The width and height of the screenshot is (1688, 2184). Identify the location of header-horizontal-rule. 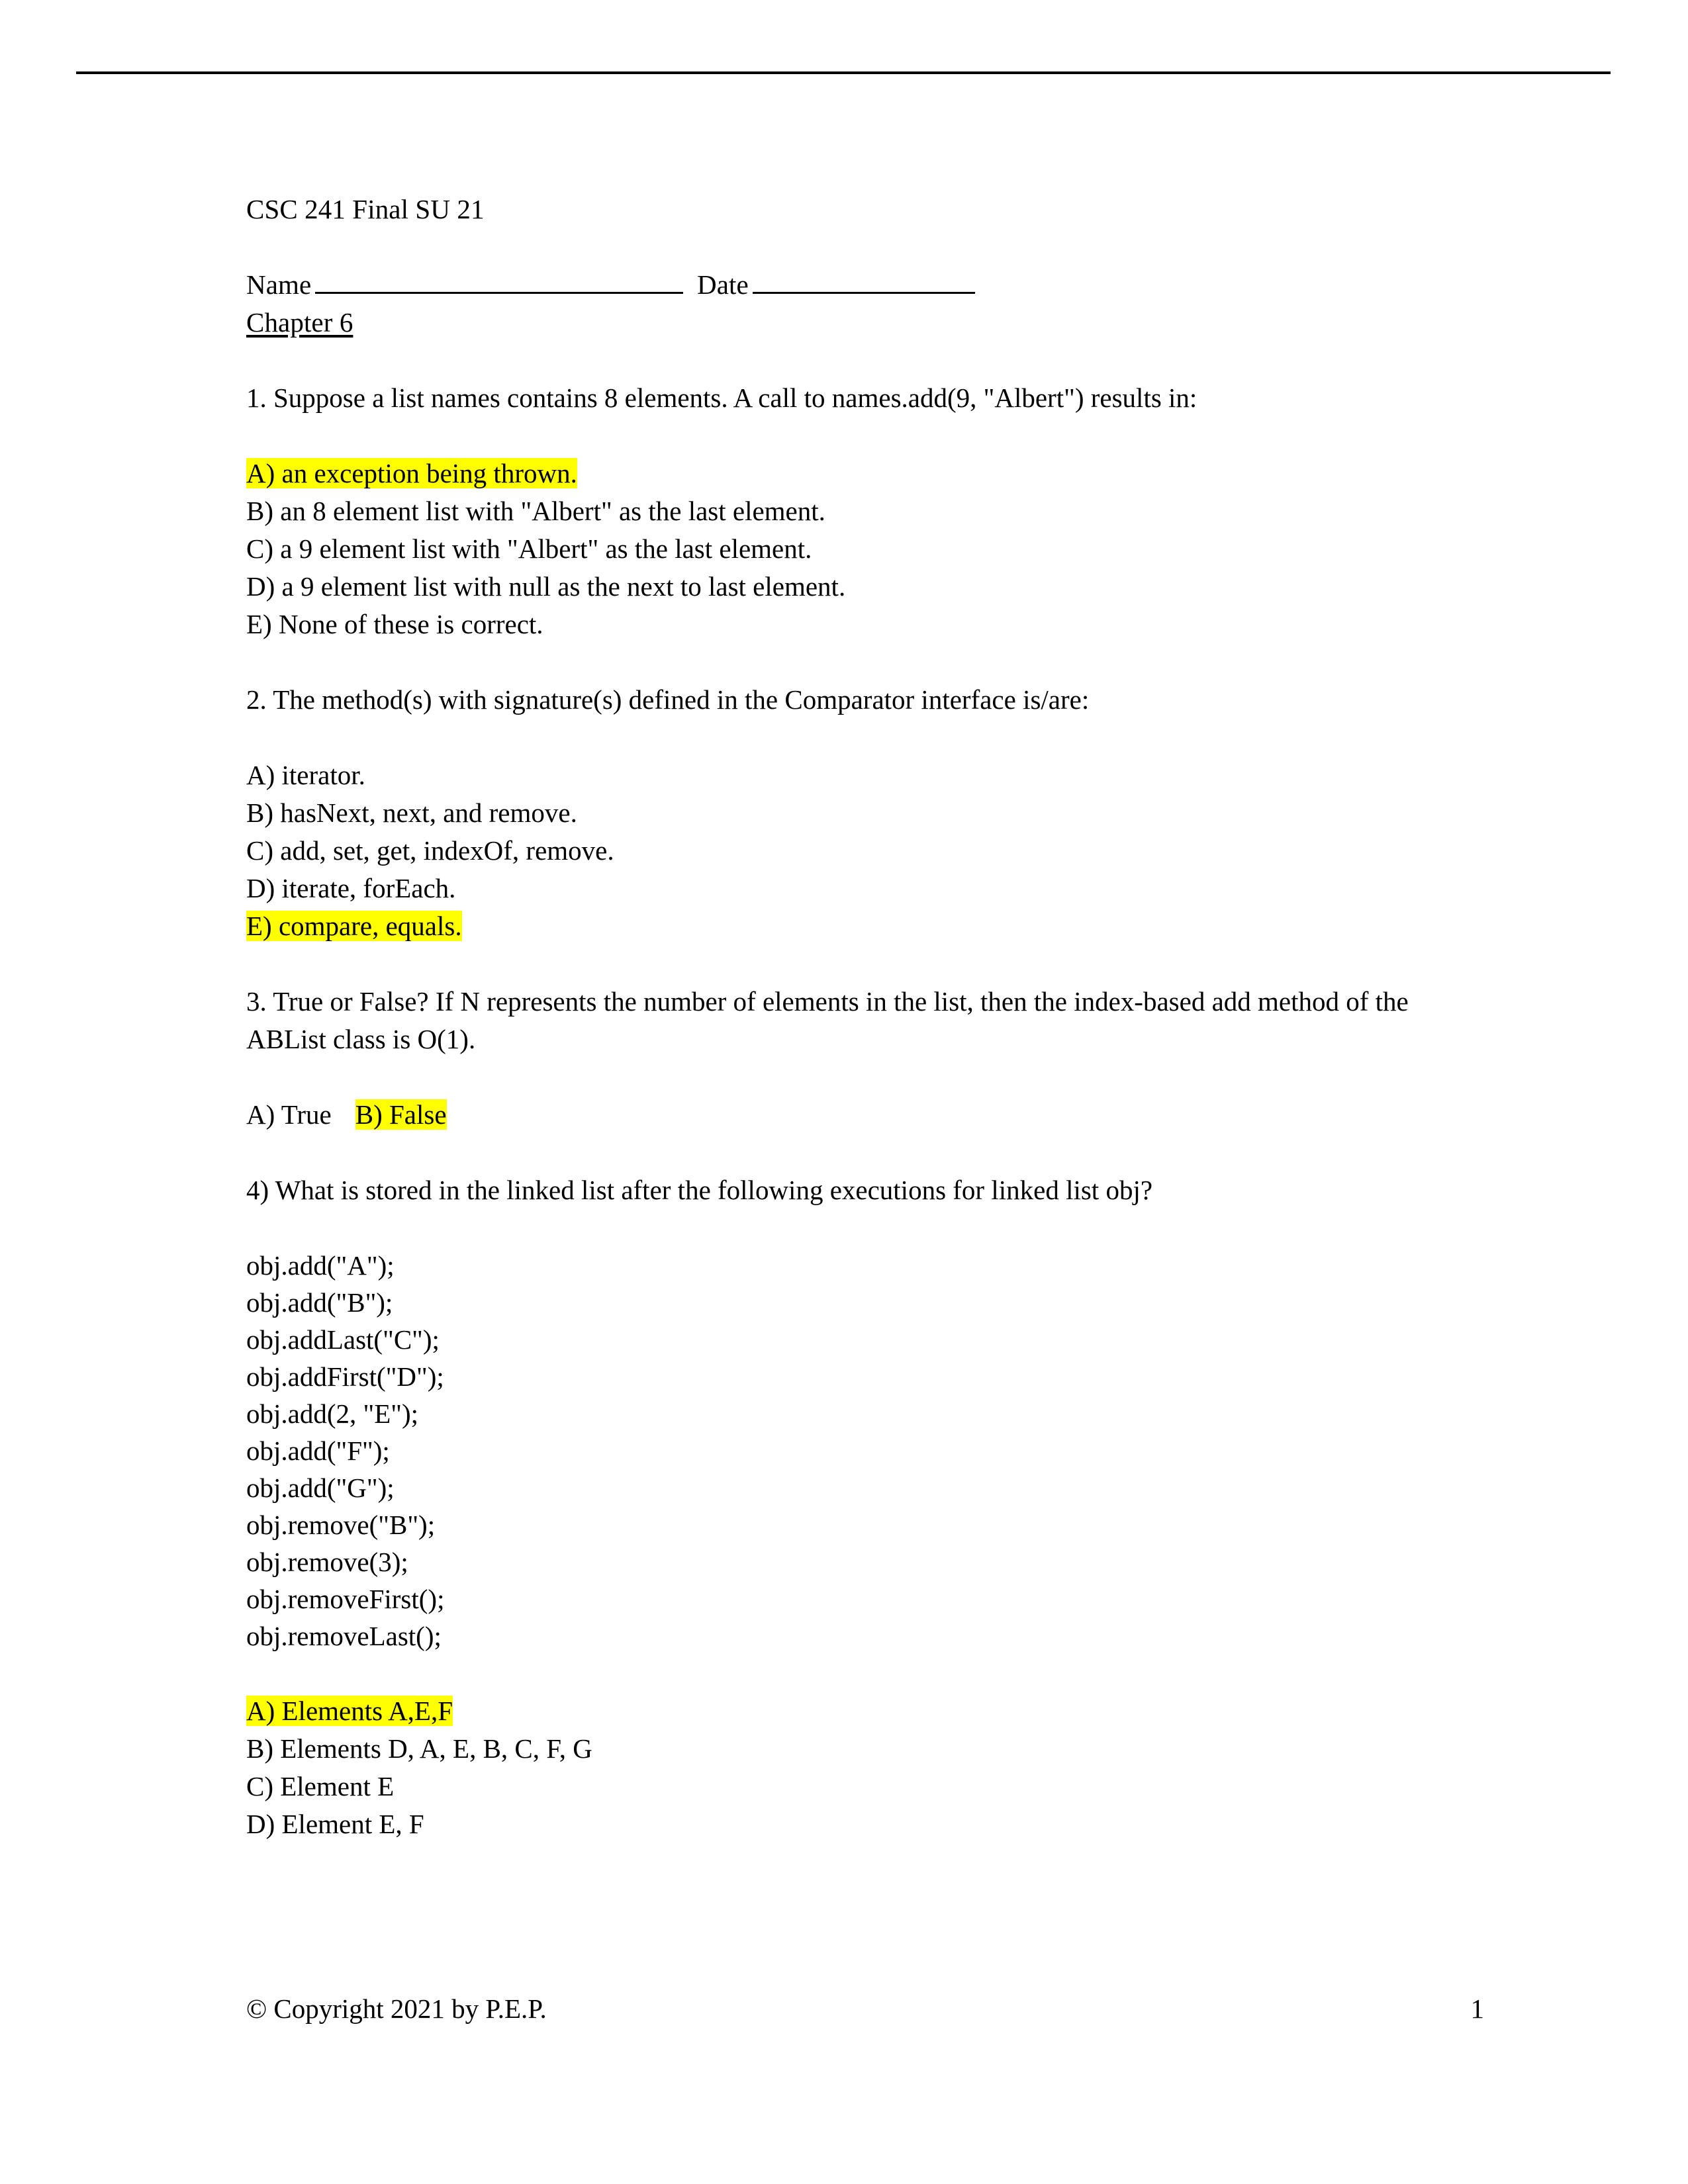
(843, 72).